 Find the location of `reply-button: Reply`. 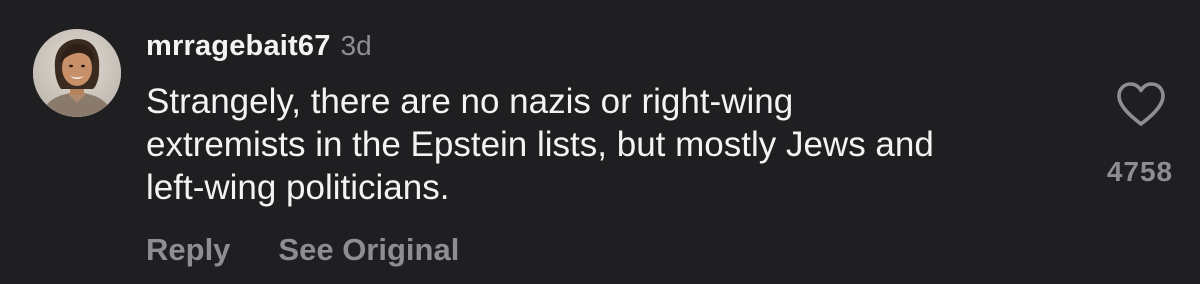

reply-button: Reply is located at coordinates (188, 250).